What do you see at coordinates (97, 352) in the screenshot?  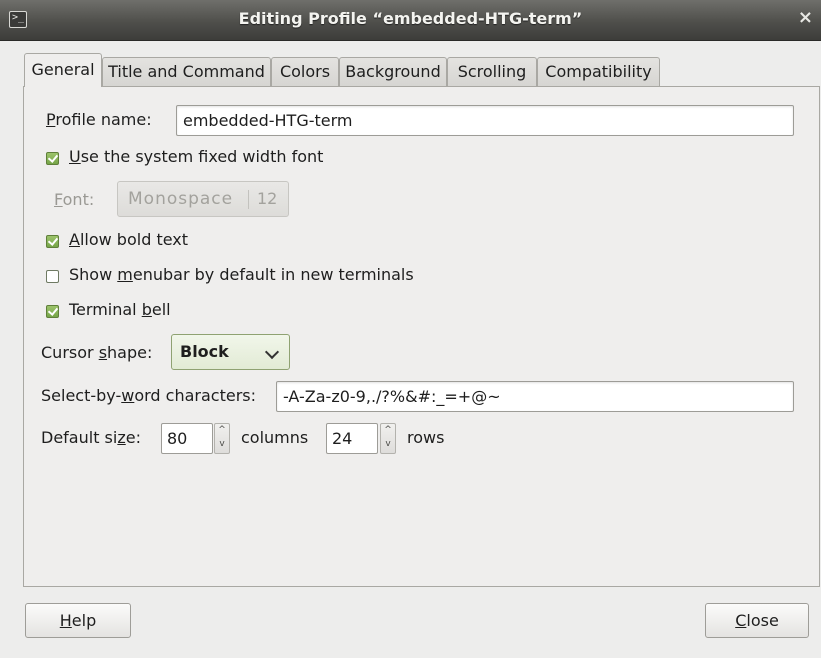 I see `cursor-shape-label: Cursor shape:` at bounding box center [97, 352].